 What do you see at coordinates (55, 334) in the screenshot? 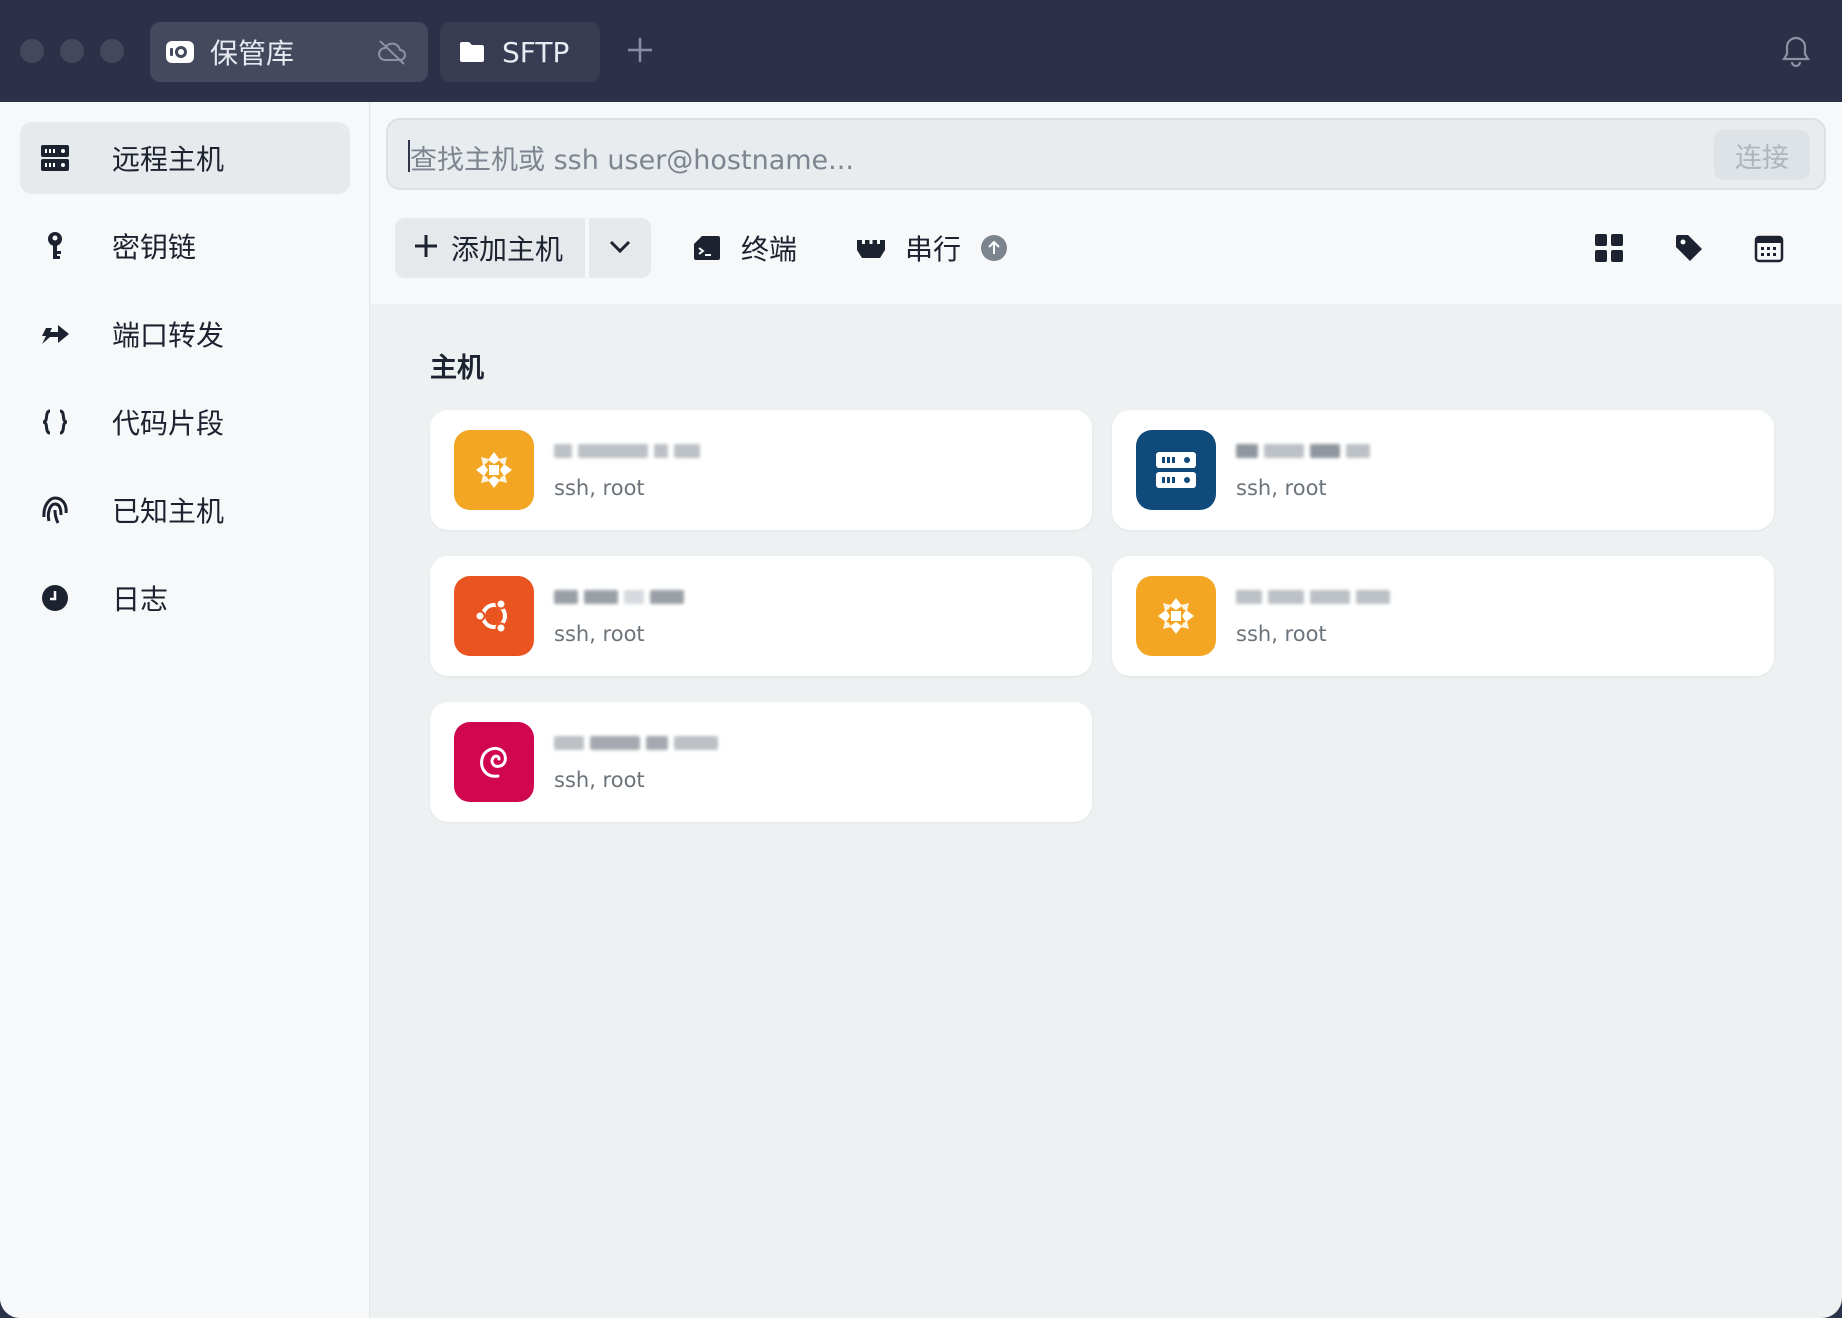
I see `port-forward-icon` at bounding box center [55, 334].